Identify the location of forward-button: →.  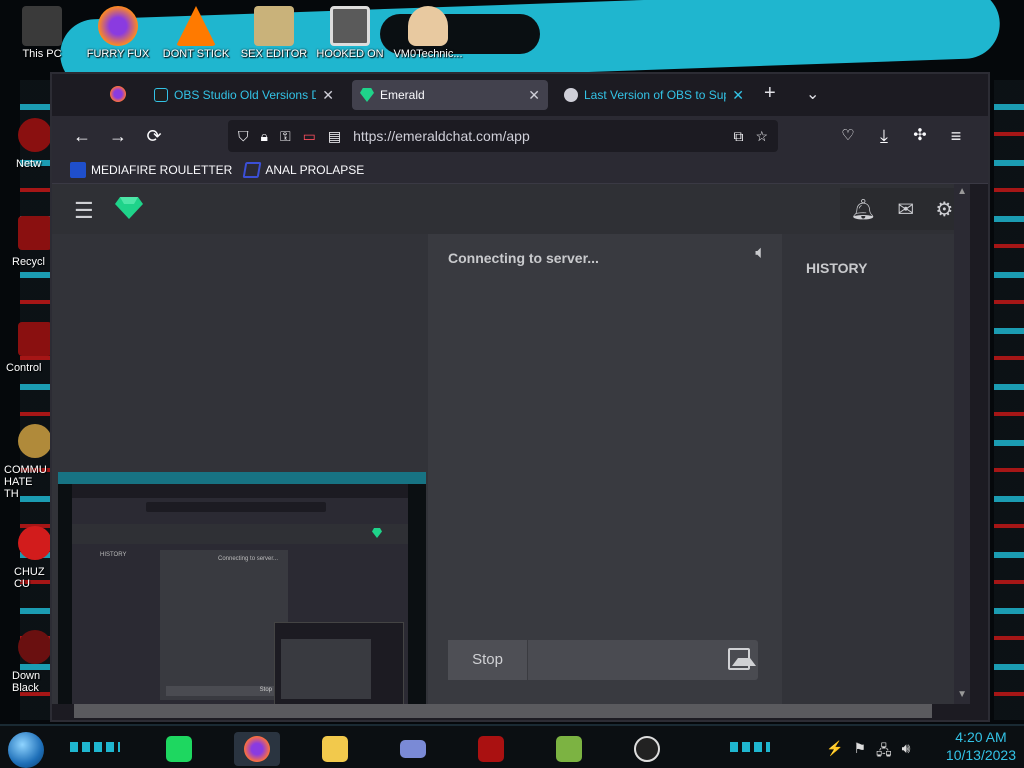
(118, 136).